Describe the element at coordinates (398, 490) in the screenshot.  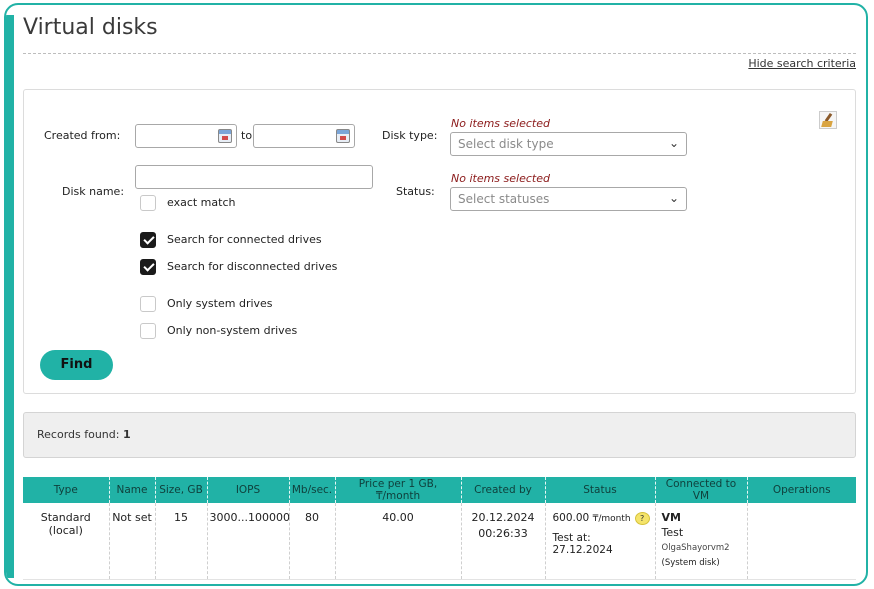
I see `column-header: Price per 1 GB, ₸/month` at that location.